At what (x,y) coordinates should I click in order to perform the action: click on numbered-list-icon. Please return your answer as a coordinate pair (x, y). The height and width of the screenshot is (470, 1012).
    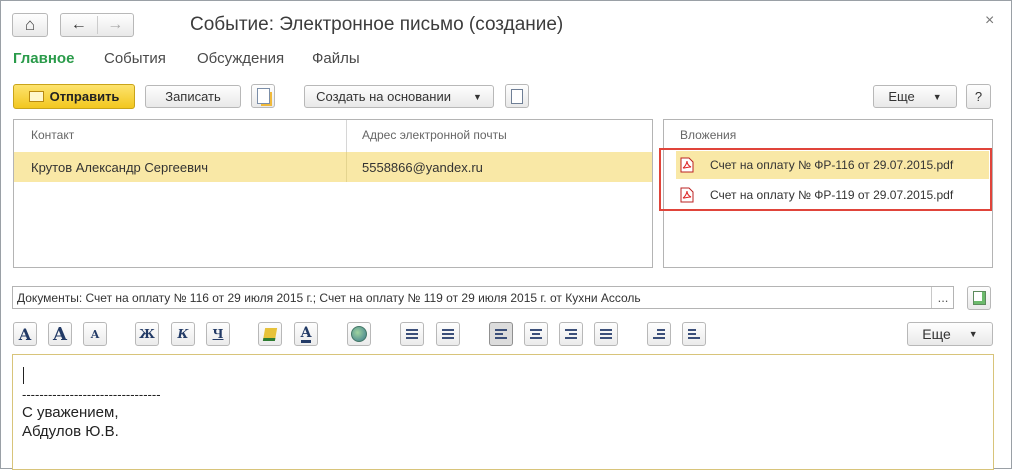
    Looking at the image, I should click on (448, 334).